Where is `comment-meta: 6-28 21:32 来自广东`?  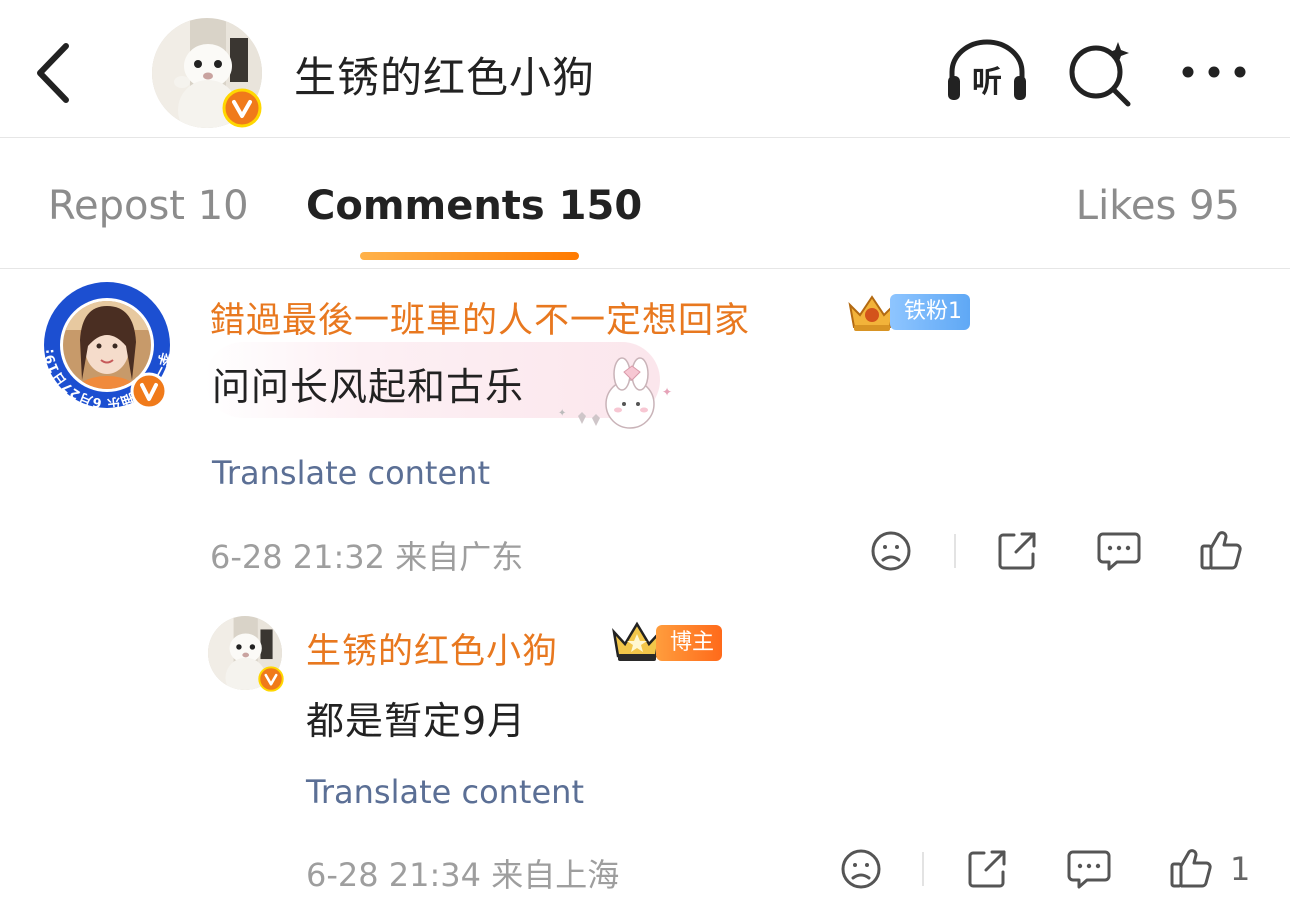
comment-meta: 6-28 21:32 来自广东 is located at coordinates (366, 555).